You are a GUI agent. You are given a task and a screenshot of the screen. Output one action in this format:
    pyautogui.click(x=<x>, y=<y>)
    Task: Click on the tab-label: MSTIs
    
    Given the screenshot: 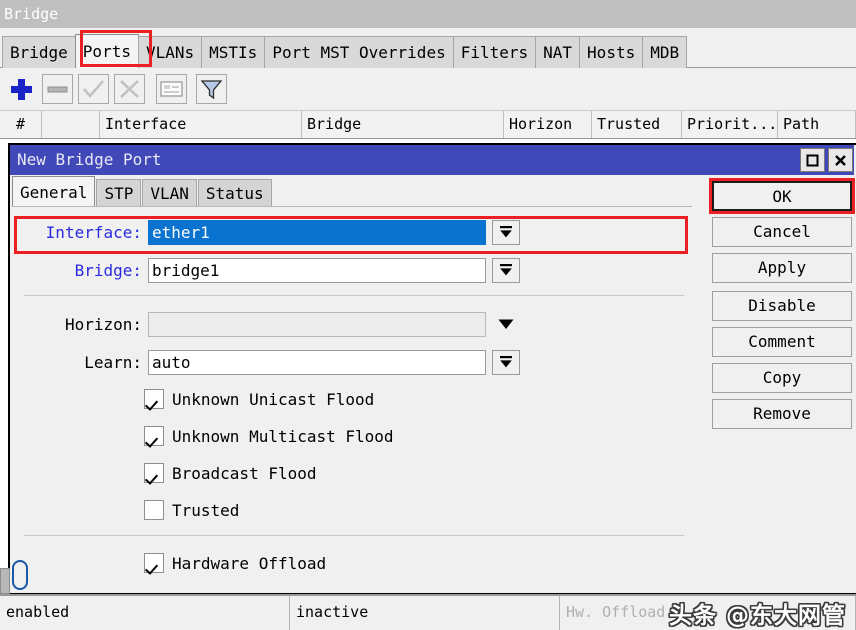 What is the action you would take?
    pyautogui.click(x=233, y=52)
    